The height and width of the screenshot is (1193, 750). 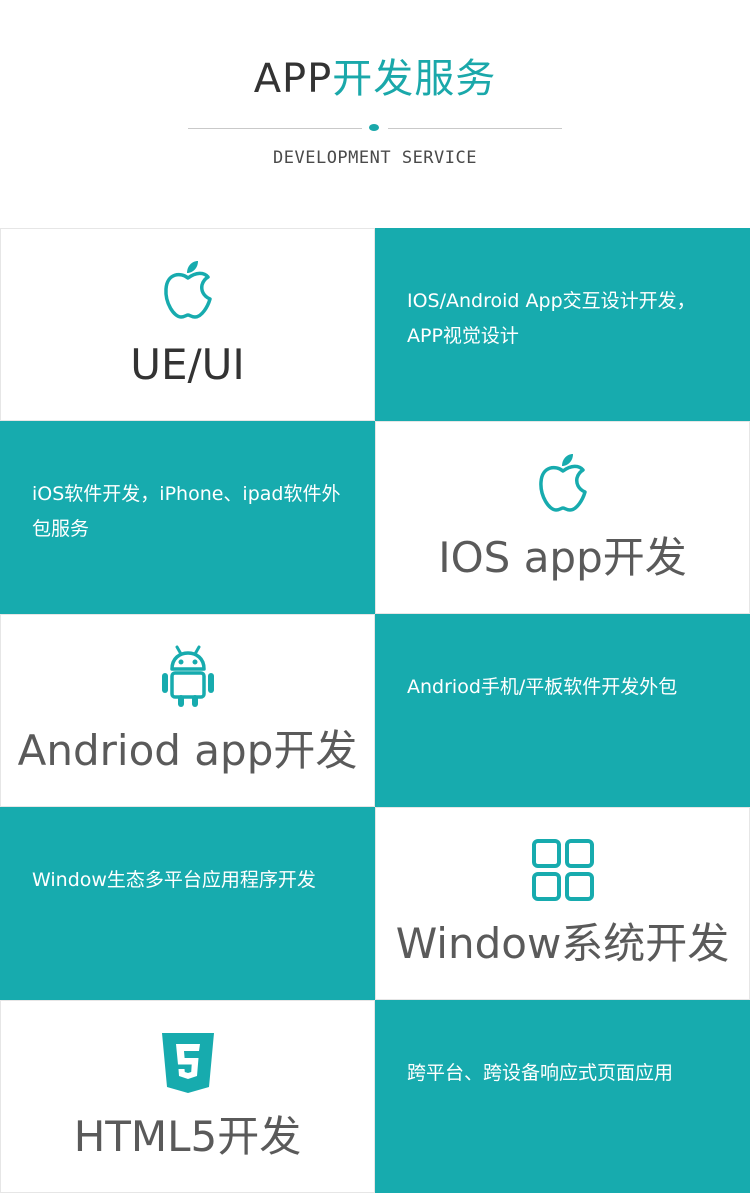 I want to click on page-subtitle: DEVELOPMENT SERVICE, so click(x=375, y=158).